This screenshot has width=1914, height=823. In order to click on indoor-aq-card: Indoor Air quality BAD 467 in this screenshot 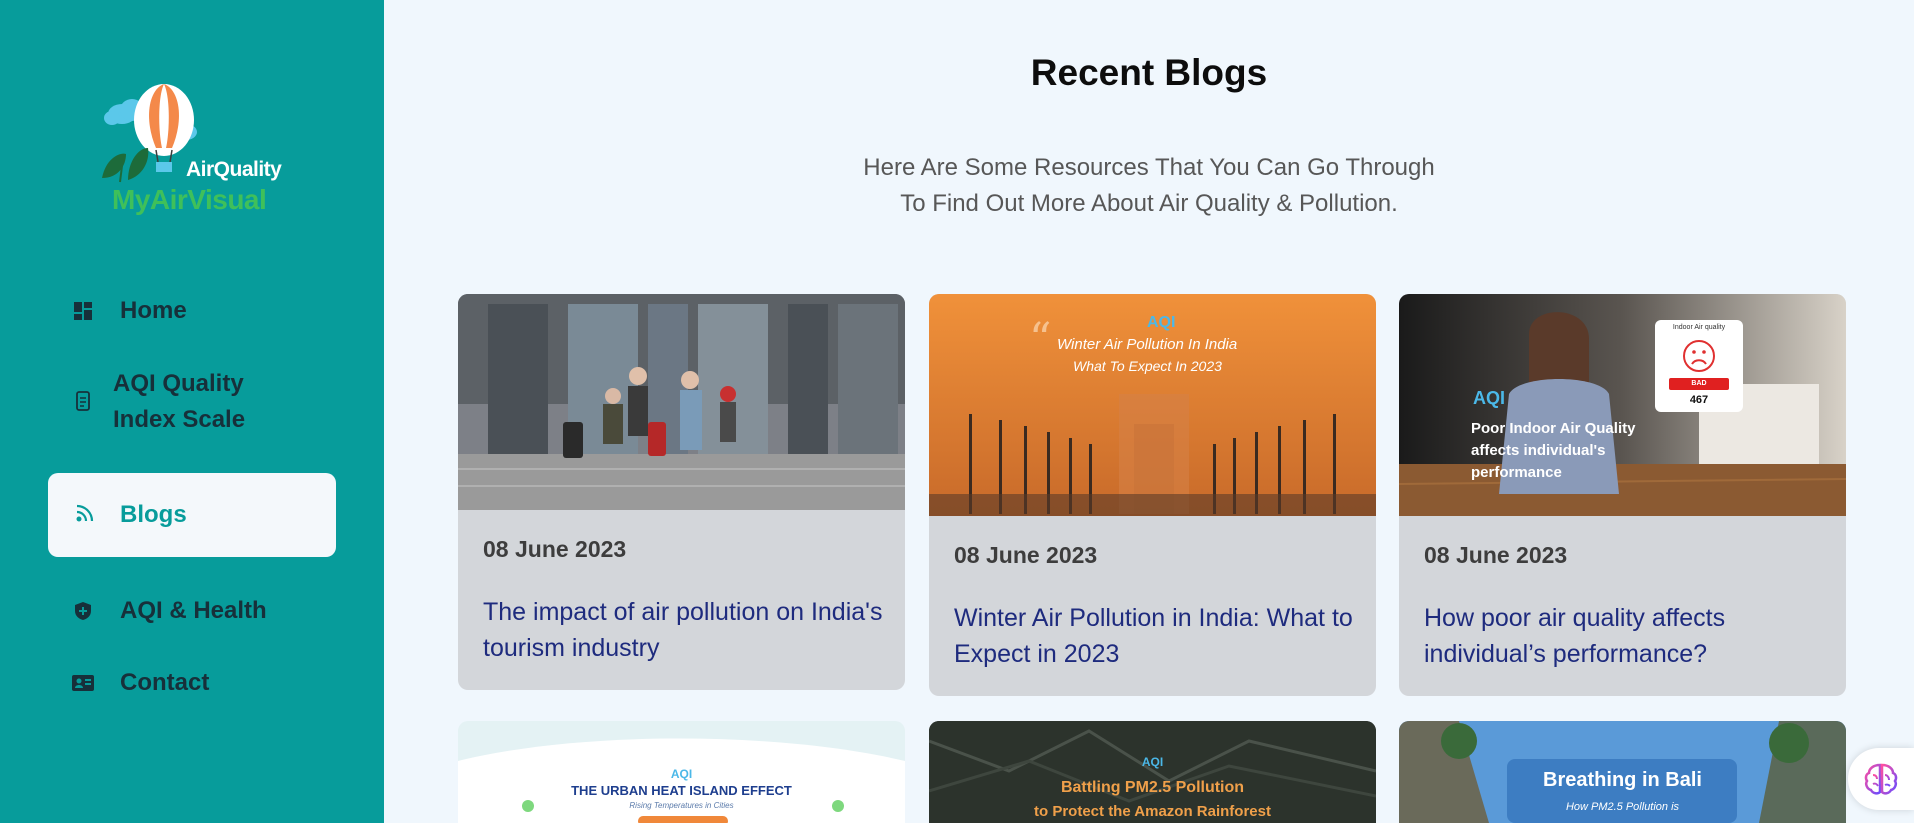, I will do `click(1699, 366)`.